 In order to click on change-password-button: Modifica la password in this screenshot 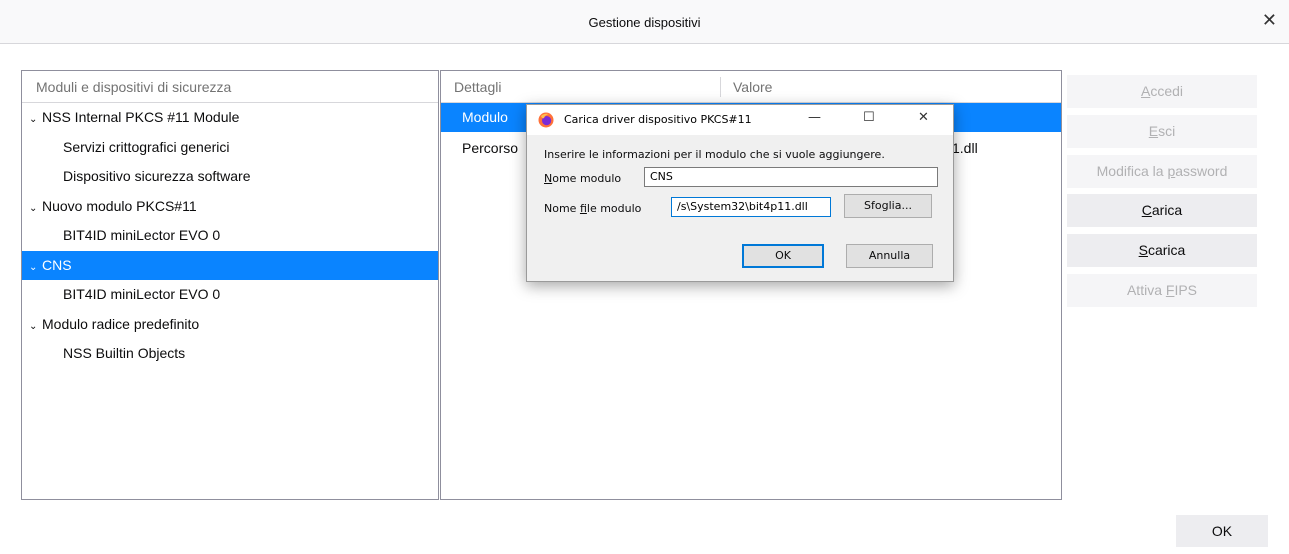, I will do `click(1162, 171)`.